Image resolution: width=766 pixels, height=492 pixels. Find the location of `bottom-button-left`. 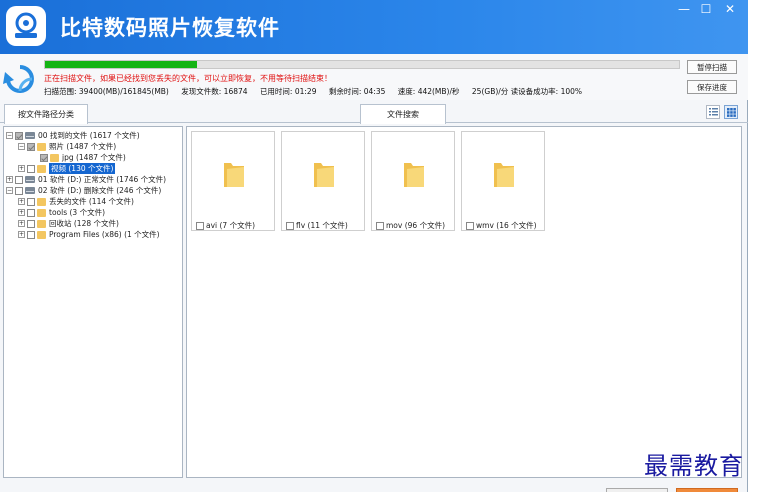

bottom-button-left is located at coordinates (637, 490).